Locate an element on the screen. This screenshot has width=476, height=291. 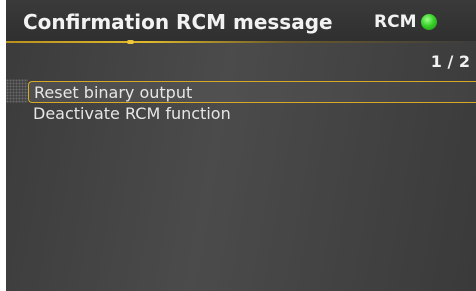
header-bar: Confirmation RCM message RCM is located at coordinates (241, 21).